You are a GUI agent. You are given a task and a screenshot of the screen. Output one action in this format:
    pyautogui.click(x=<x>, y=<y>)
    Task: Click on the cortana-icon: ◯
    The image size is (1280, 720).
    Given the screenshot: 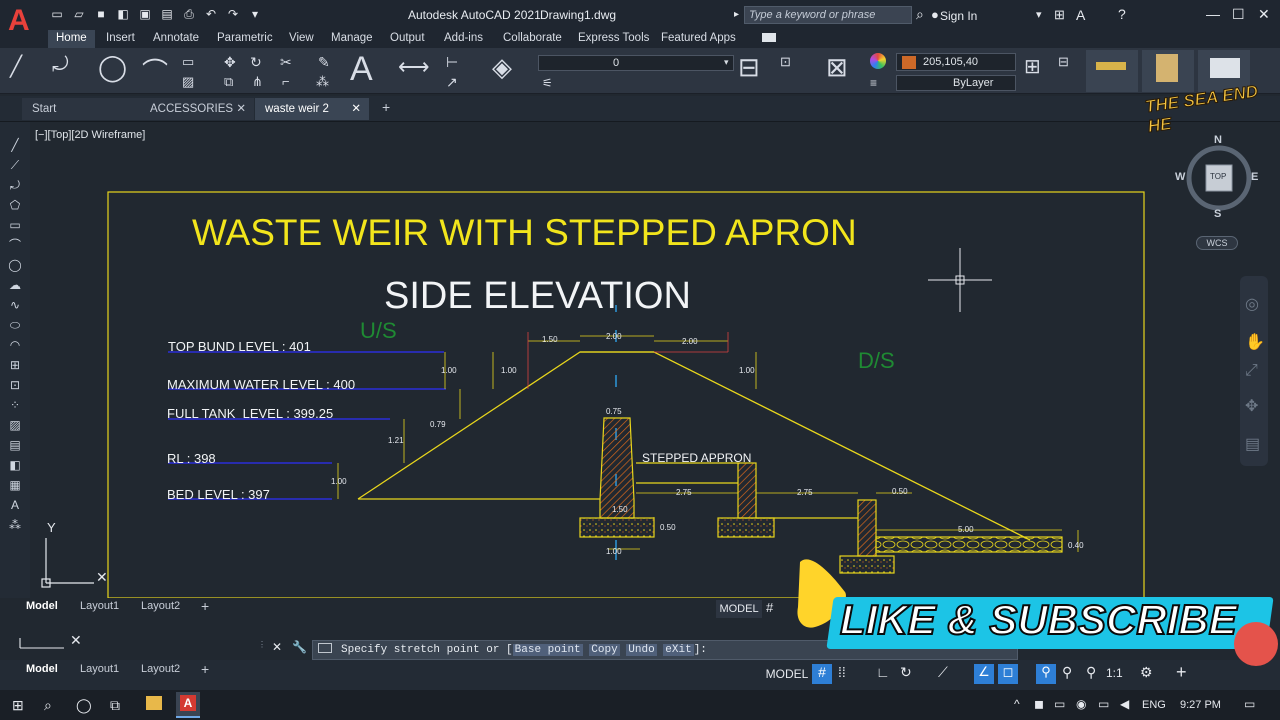 What is the action you would take?
    pyautogui.click(x=84, y=705)
    